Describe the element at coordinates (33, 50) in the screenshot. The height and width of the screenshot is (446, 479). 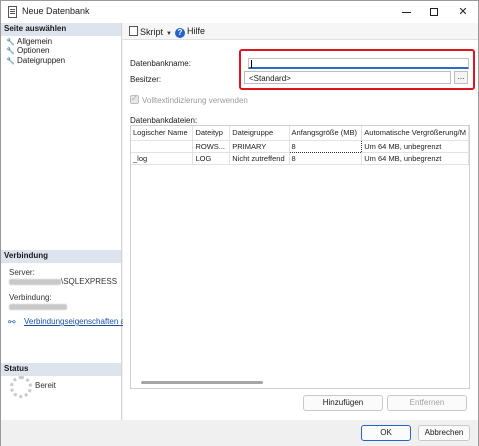
I see `page-item-label: Optionen` at that location.